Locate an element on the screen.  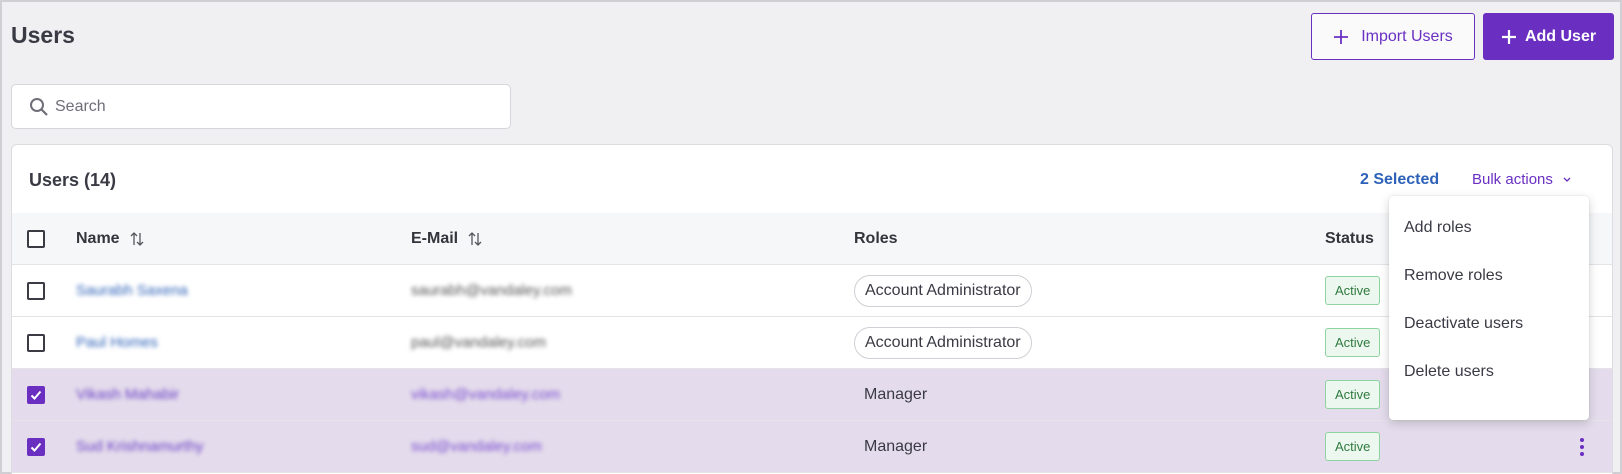
user-name-link: Vikash Mahabir is located at coordinates (127, 394).